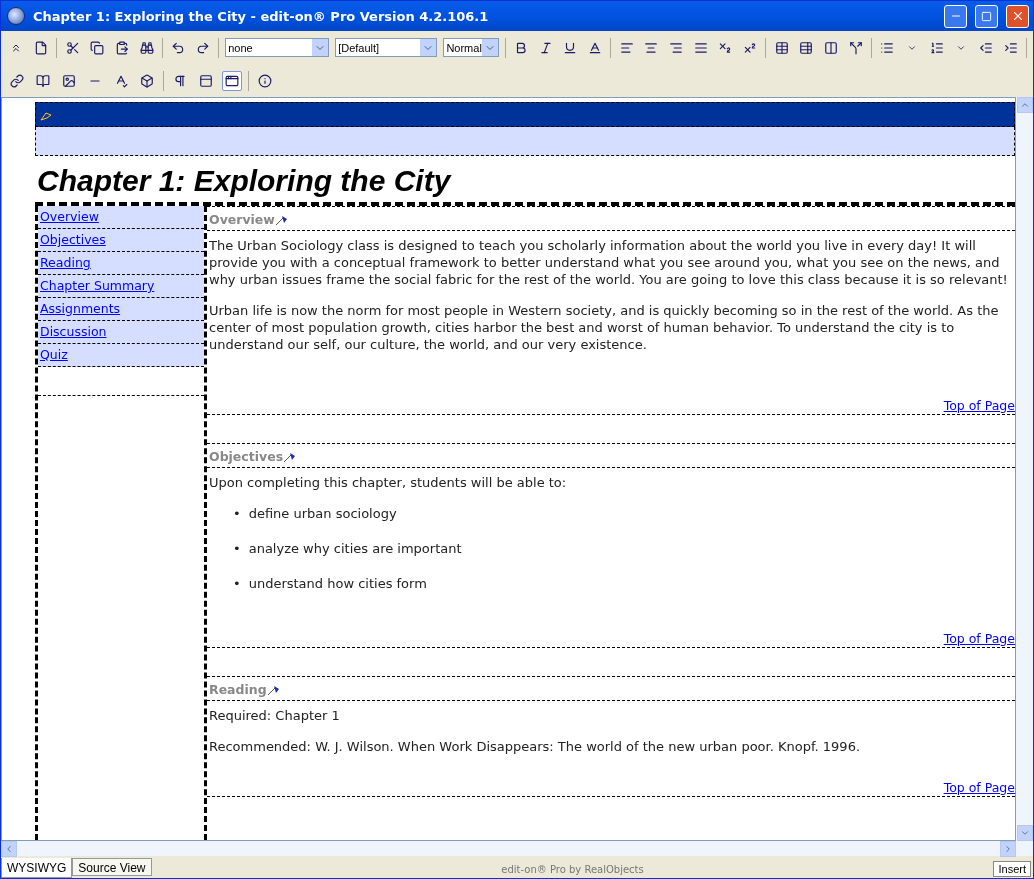 This screenshot has height=879, width=1034. What do you see at coordinates (322, 513) in the screenshot?
I see `list-item: define urban sociology` at bounding box center [322, 513].